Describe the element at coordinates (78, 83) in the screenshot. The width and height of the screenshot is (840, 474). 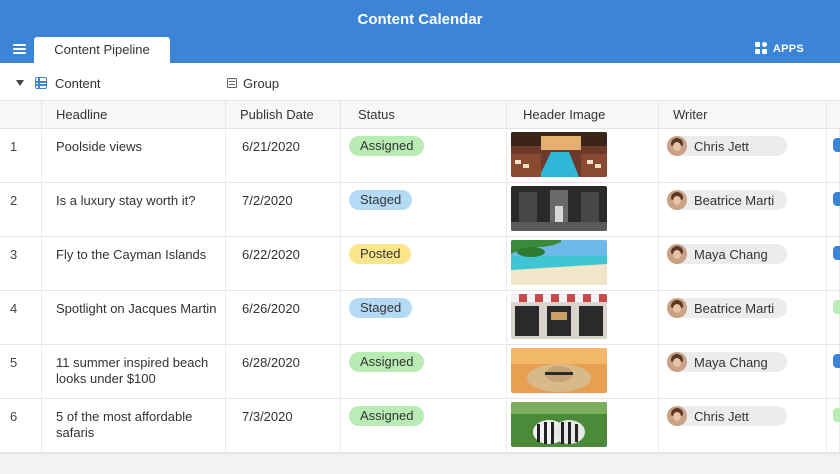
I see `view-selector: Content` at that location.